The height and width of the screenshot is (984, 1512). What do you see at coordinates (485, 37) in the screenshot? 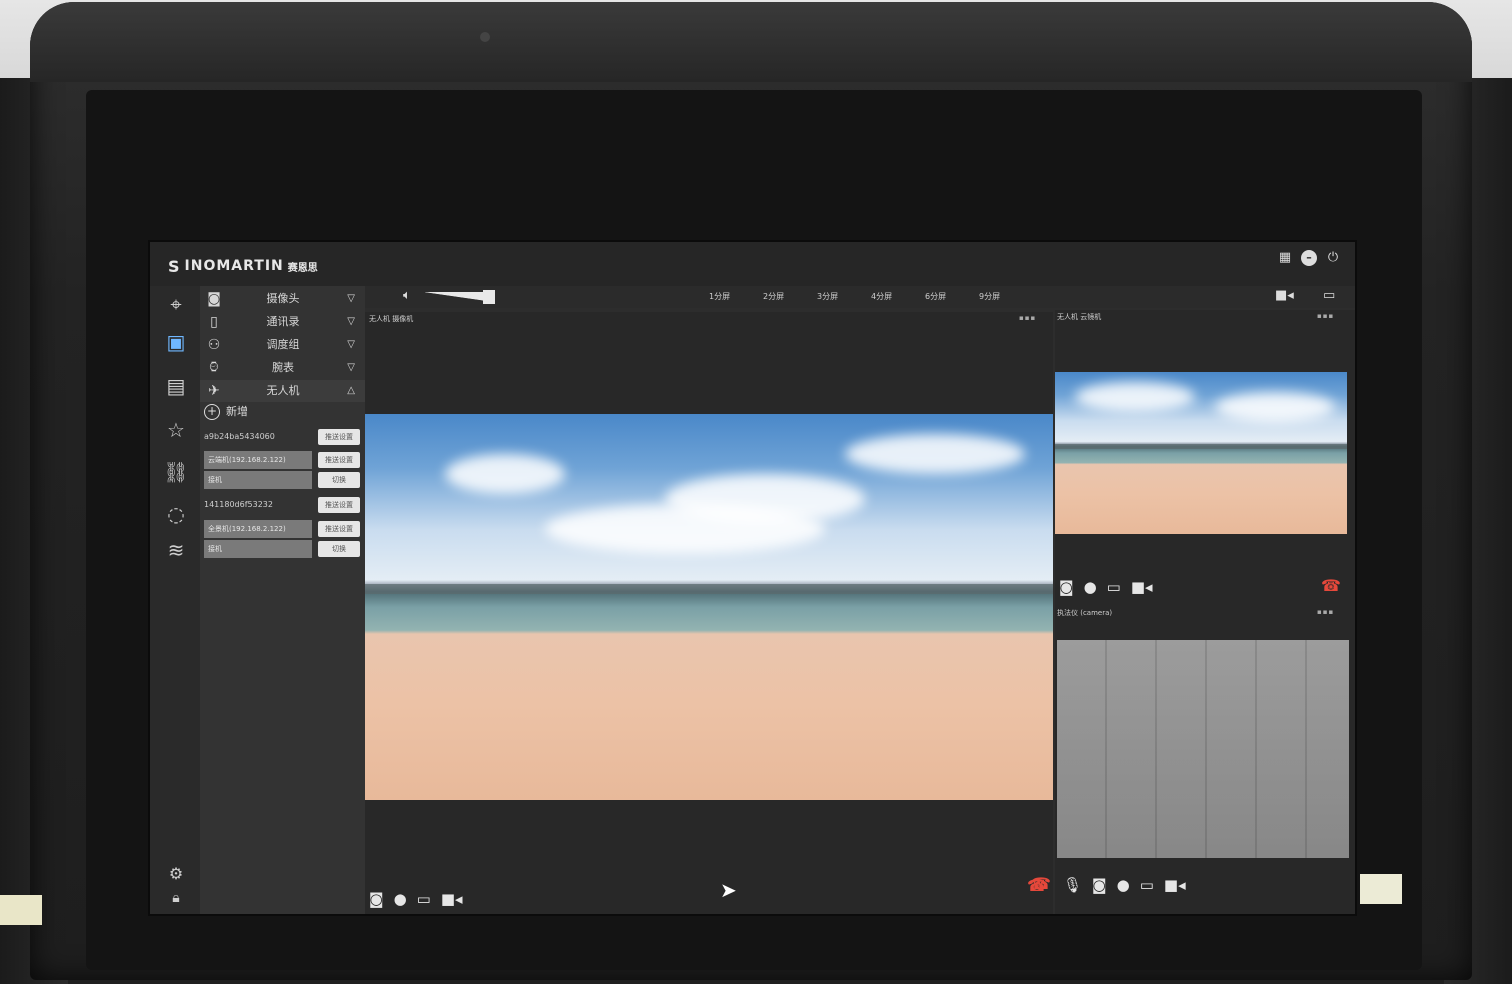
I see `device-camera` at bounding box center [485, 37].